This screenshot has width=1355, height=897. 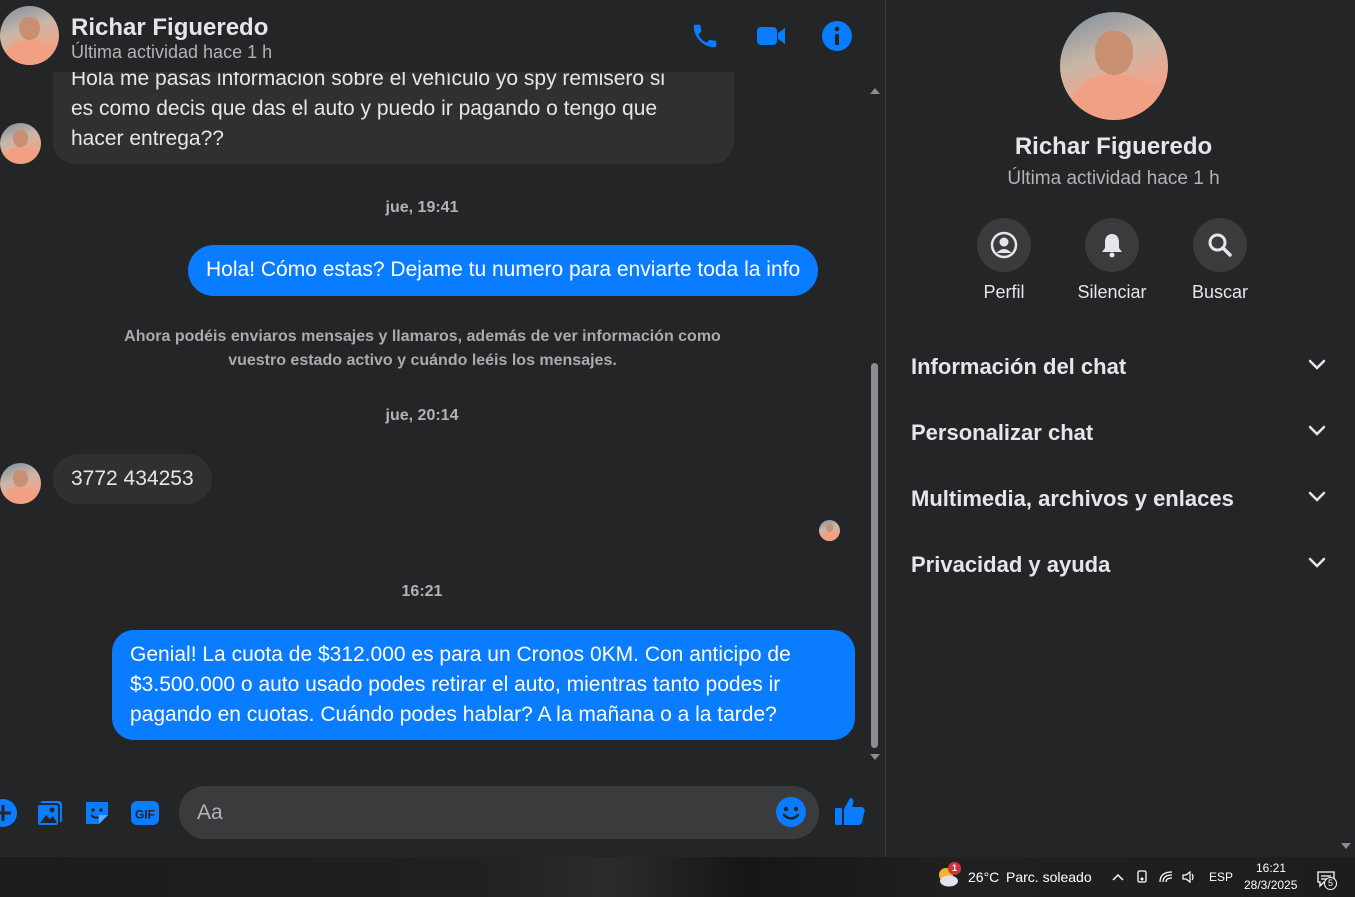 I want to click on profile-icon, so click(x=1004, y=245).